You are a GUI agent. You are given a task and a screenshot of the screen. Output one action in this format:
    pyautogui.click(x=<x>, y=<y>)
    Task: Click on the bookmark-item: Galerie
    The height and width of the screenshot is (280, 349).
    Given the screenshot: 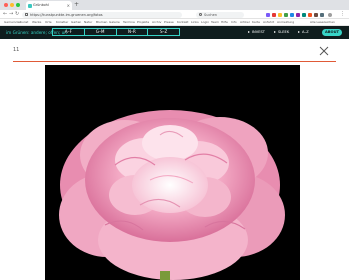 What is the action you would take?
    pyautogui.click(x=114, y=22)
    